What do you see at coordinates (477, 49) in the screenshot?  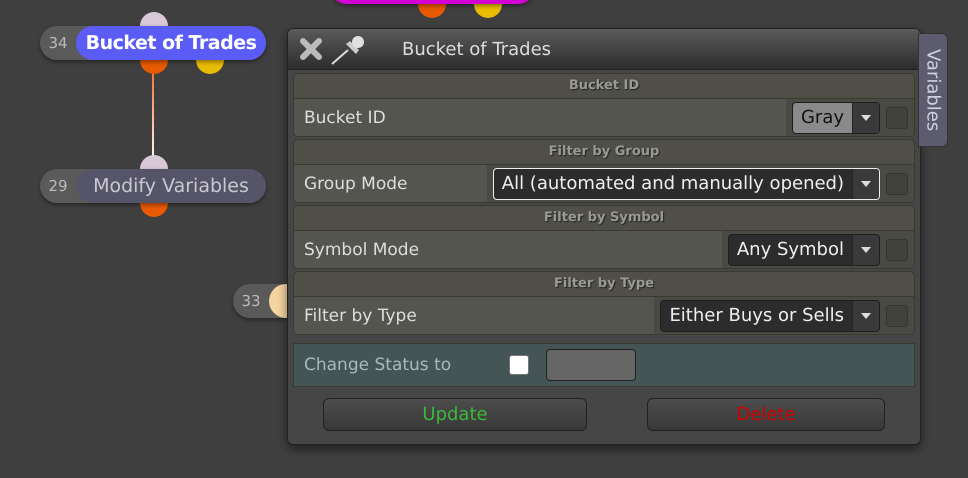 I see `window-title: Bucket of Trades` at bounding box center [477, 49].